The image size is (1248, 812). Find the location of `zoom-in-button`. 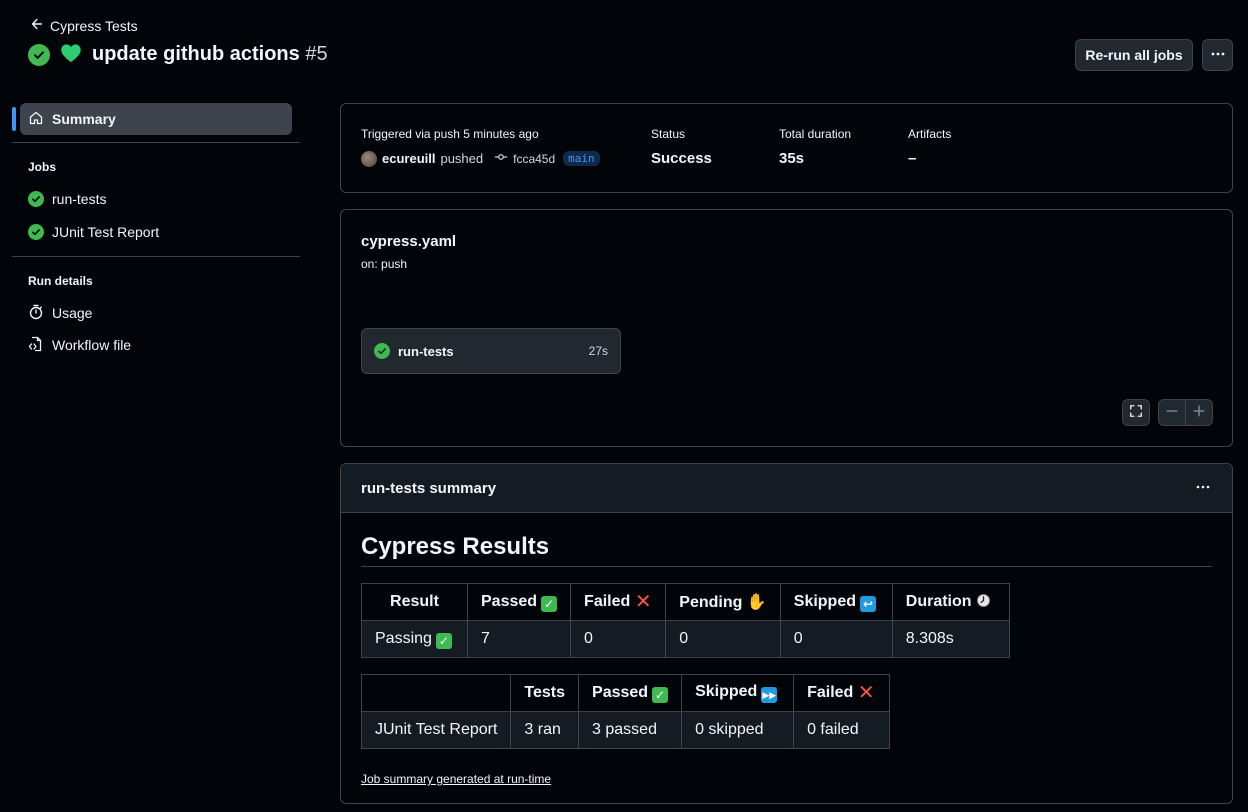

zoom-in-button is located at coordinates (1199, 412).